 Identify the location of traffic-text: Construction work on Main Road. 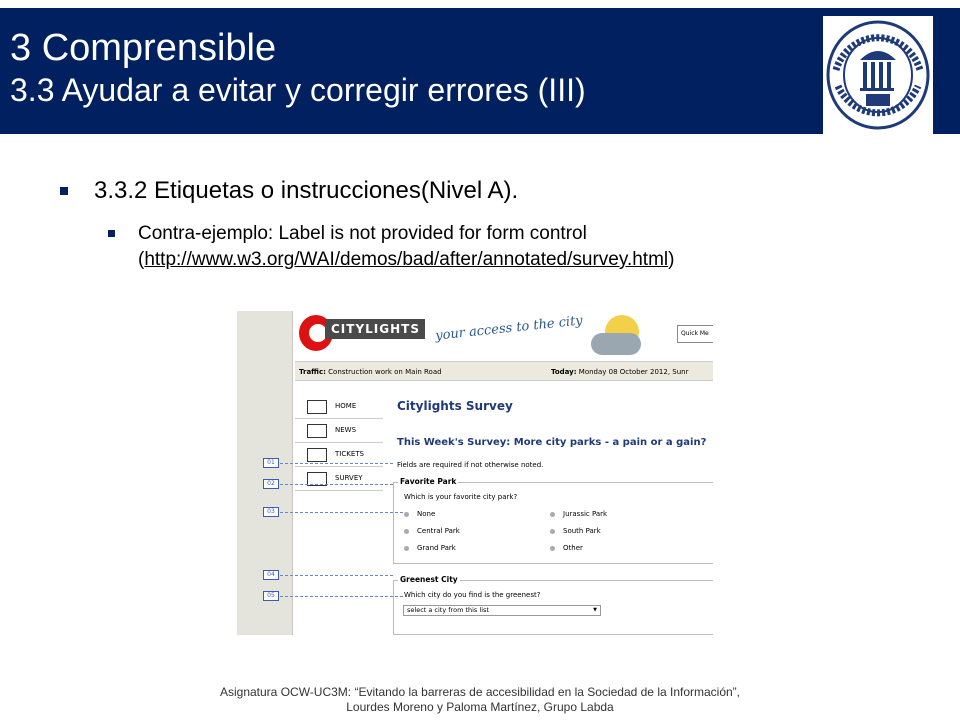
(385, 372).